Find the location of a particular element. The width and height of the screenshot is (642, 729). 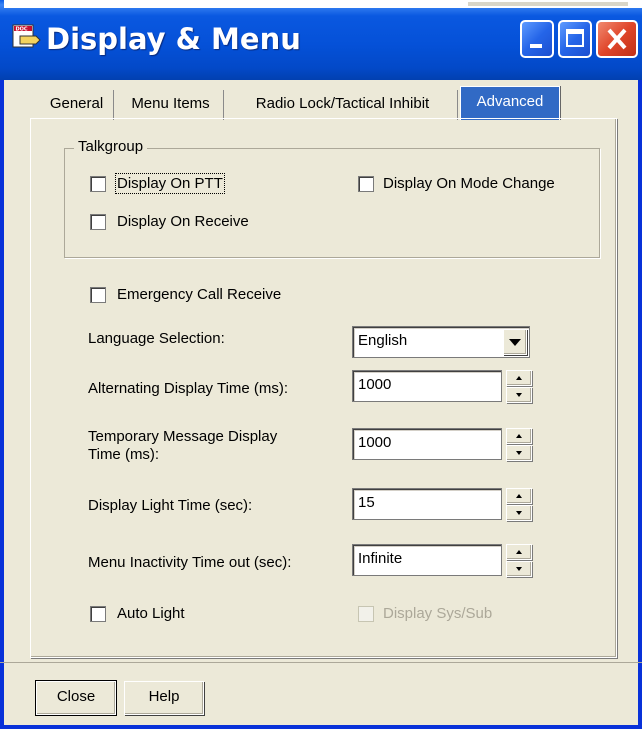

help-button: Help is located at coordinates (164, 698).